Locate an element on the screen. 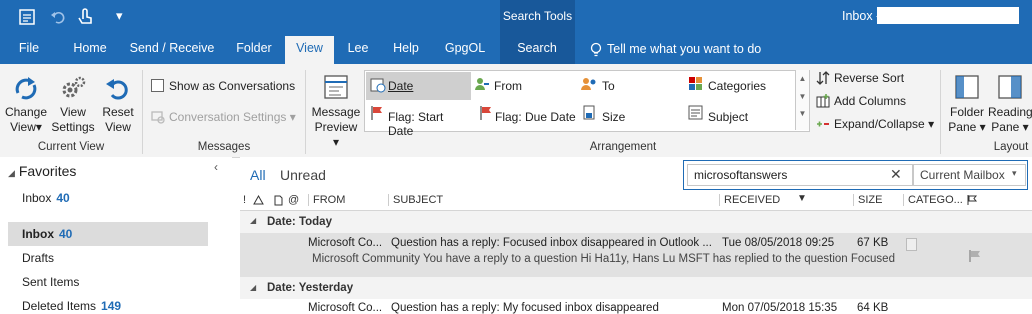 This screenshot has height=314, width=1032. add-columns-button: Add Columns is located at coordinates (861, 101).